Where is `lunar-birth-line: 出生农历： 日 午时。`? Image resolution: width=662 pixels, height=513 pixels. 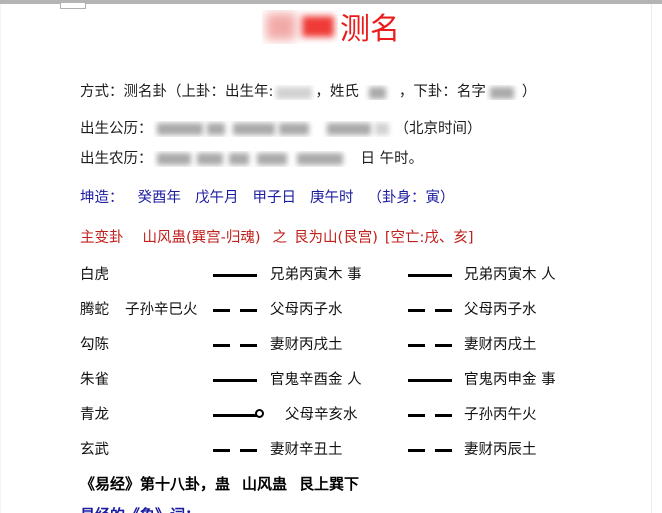
lunar-birth-line: 出生农历： 日 午时。 is located at coordinates (251, 157).